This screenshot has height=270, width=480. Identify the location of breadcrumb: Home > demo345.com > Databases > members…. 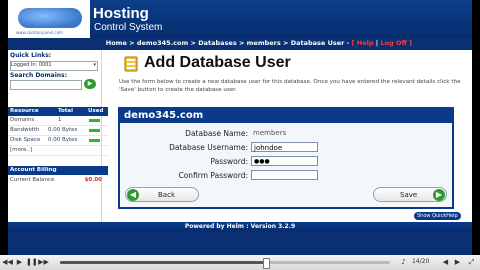
(259, 43).